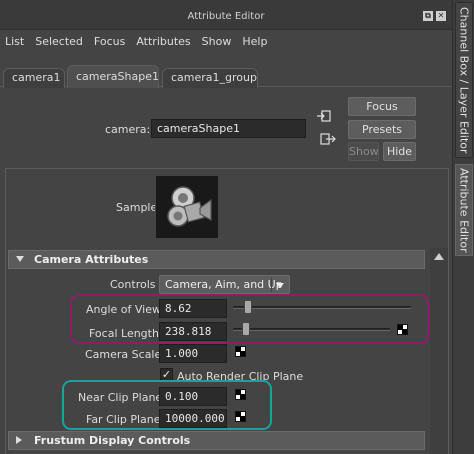  What do you see at coordinates (163, 41) in the screenshot?
I see `menu-attributes: Attributes` at bounding box center [163, 41].